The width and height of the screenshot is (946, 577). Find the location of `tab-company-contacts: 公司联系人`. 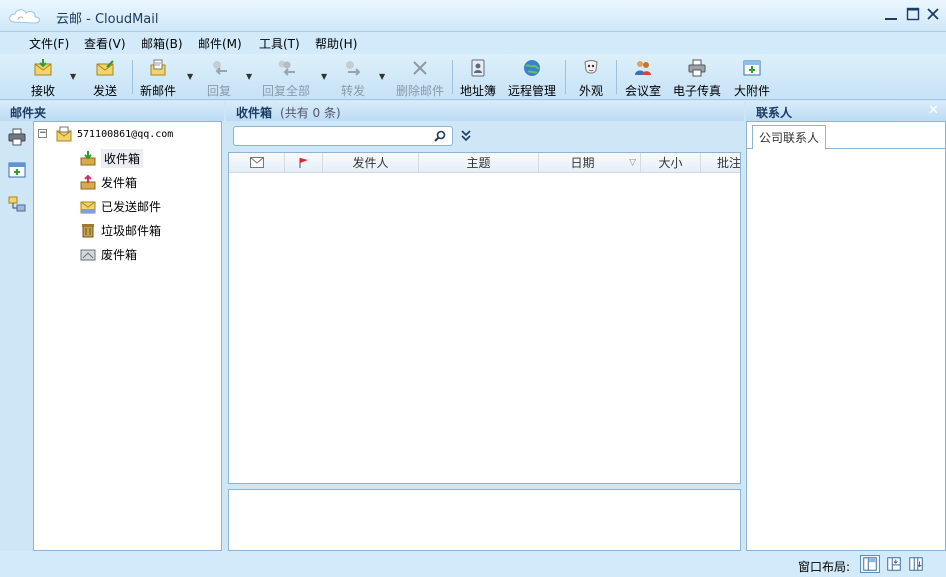

tab-company-contacts: 公司联系人 is located at coordinates (789, 137).